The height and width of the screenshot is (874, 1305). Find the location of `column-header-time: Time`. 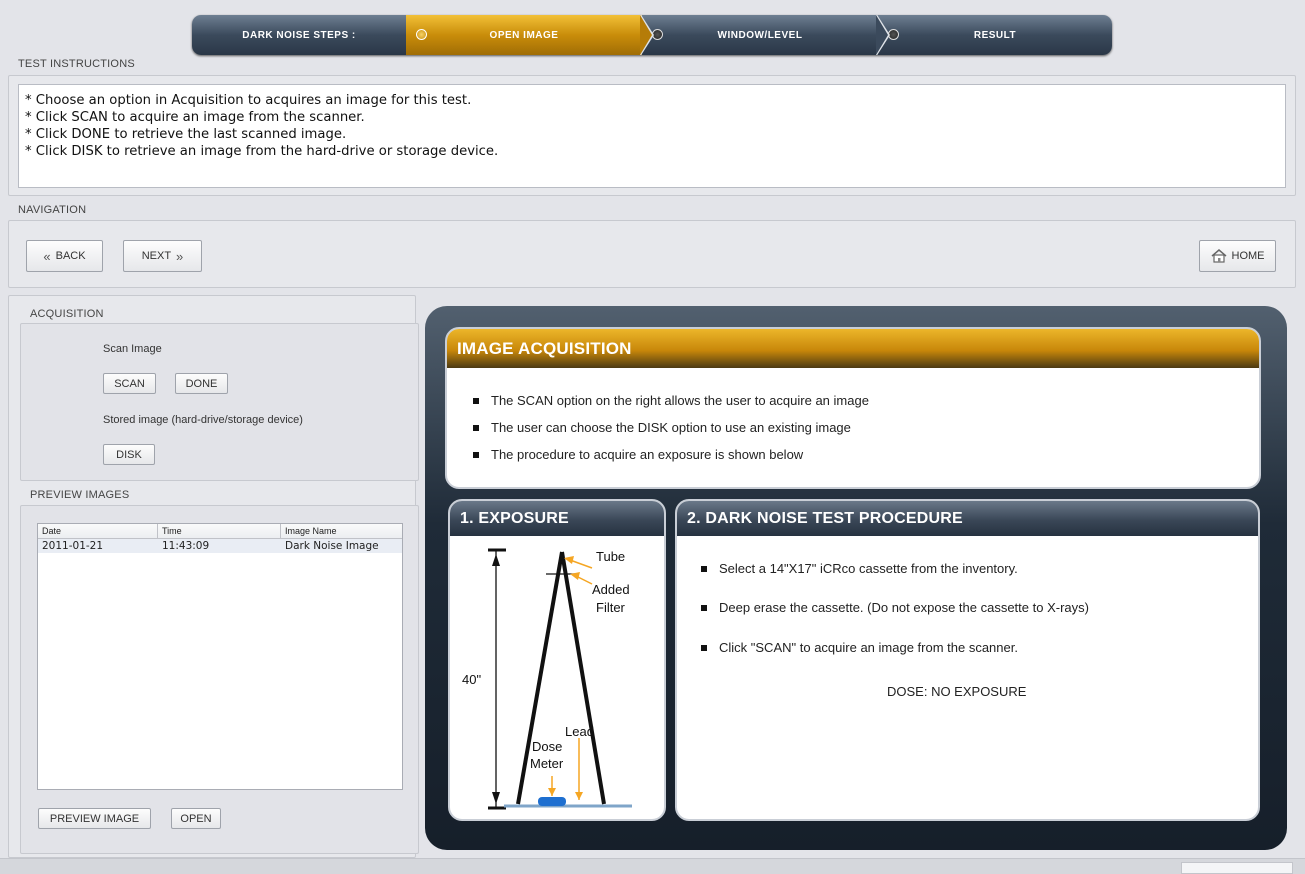

column-header-time: Time is located at coordinates (219, 531).